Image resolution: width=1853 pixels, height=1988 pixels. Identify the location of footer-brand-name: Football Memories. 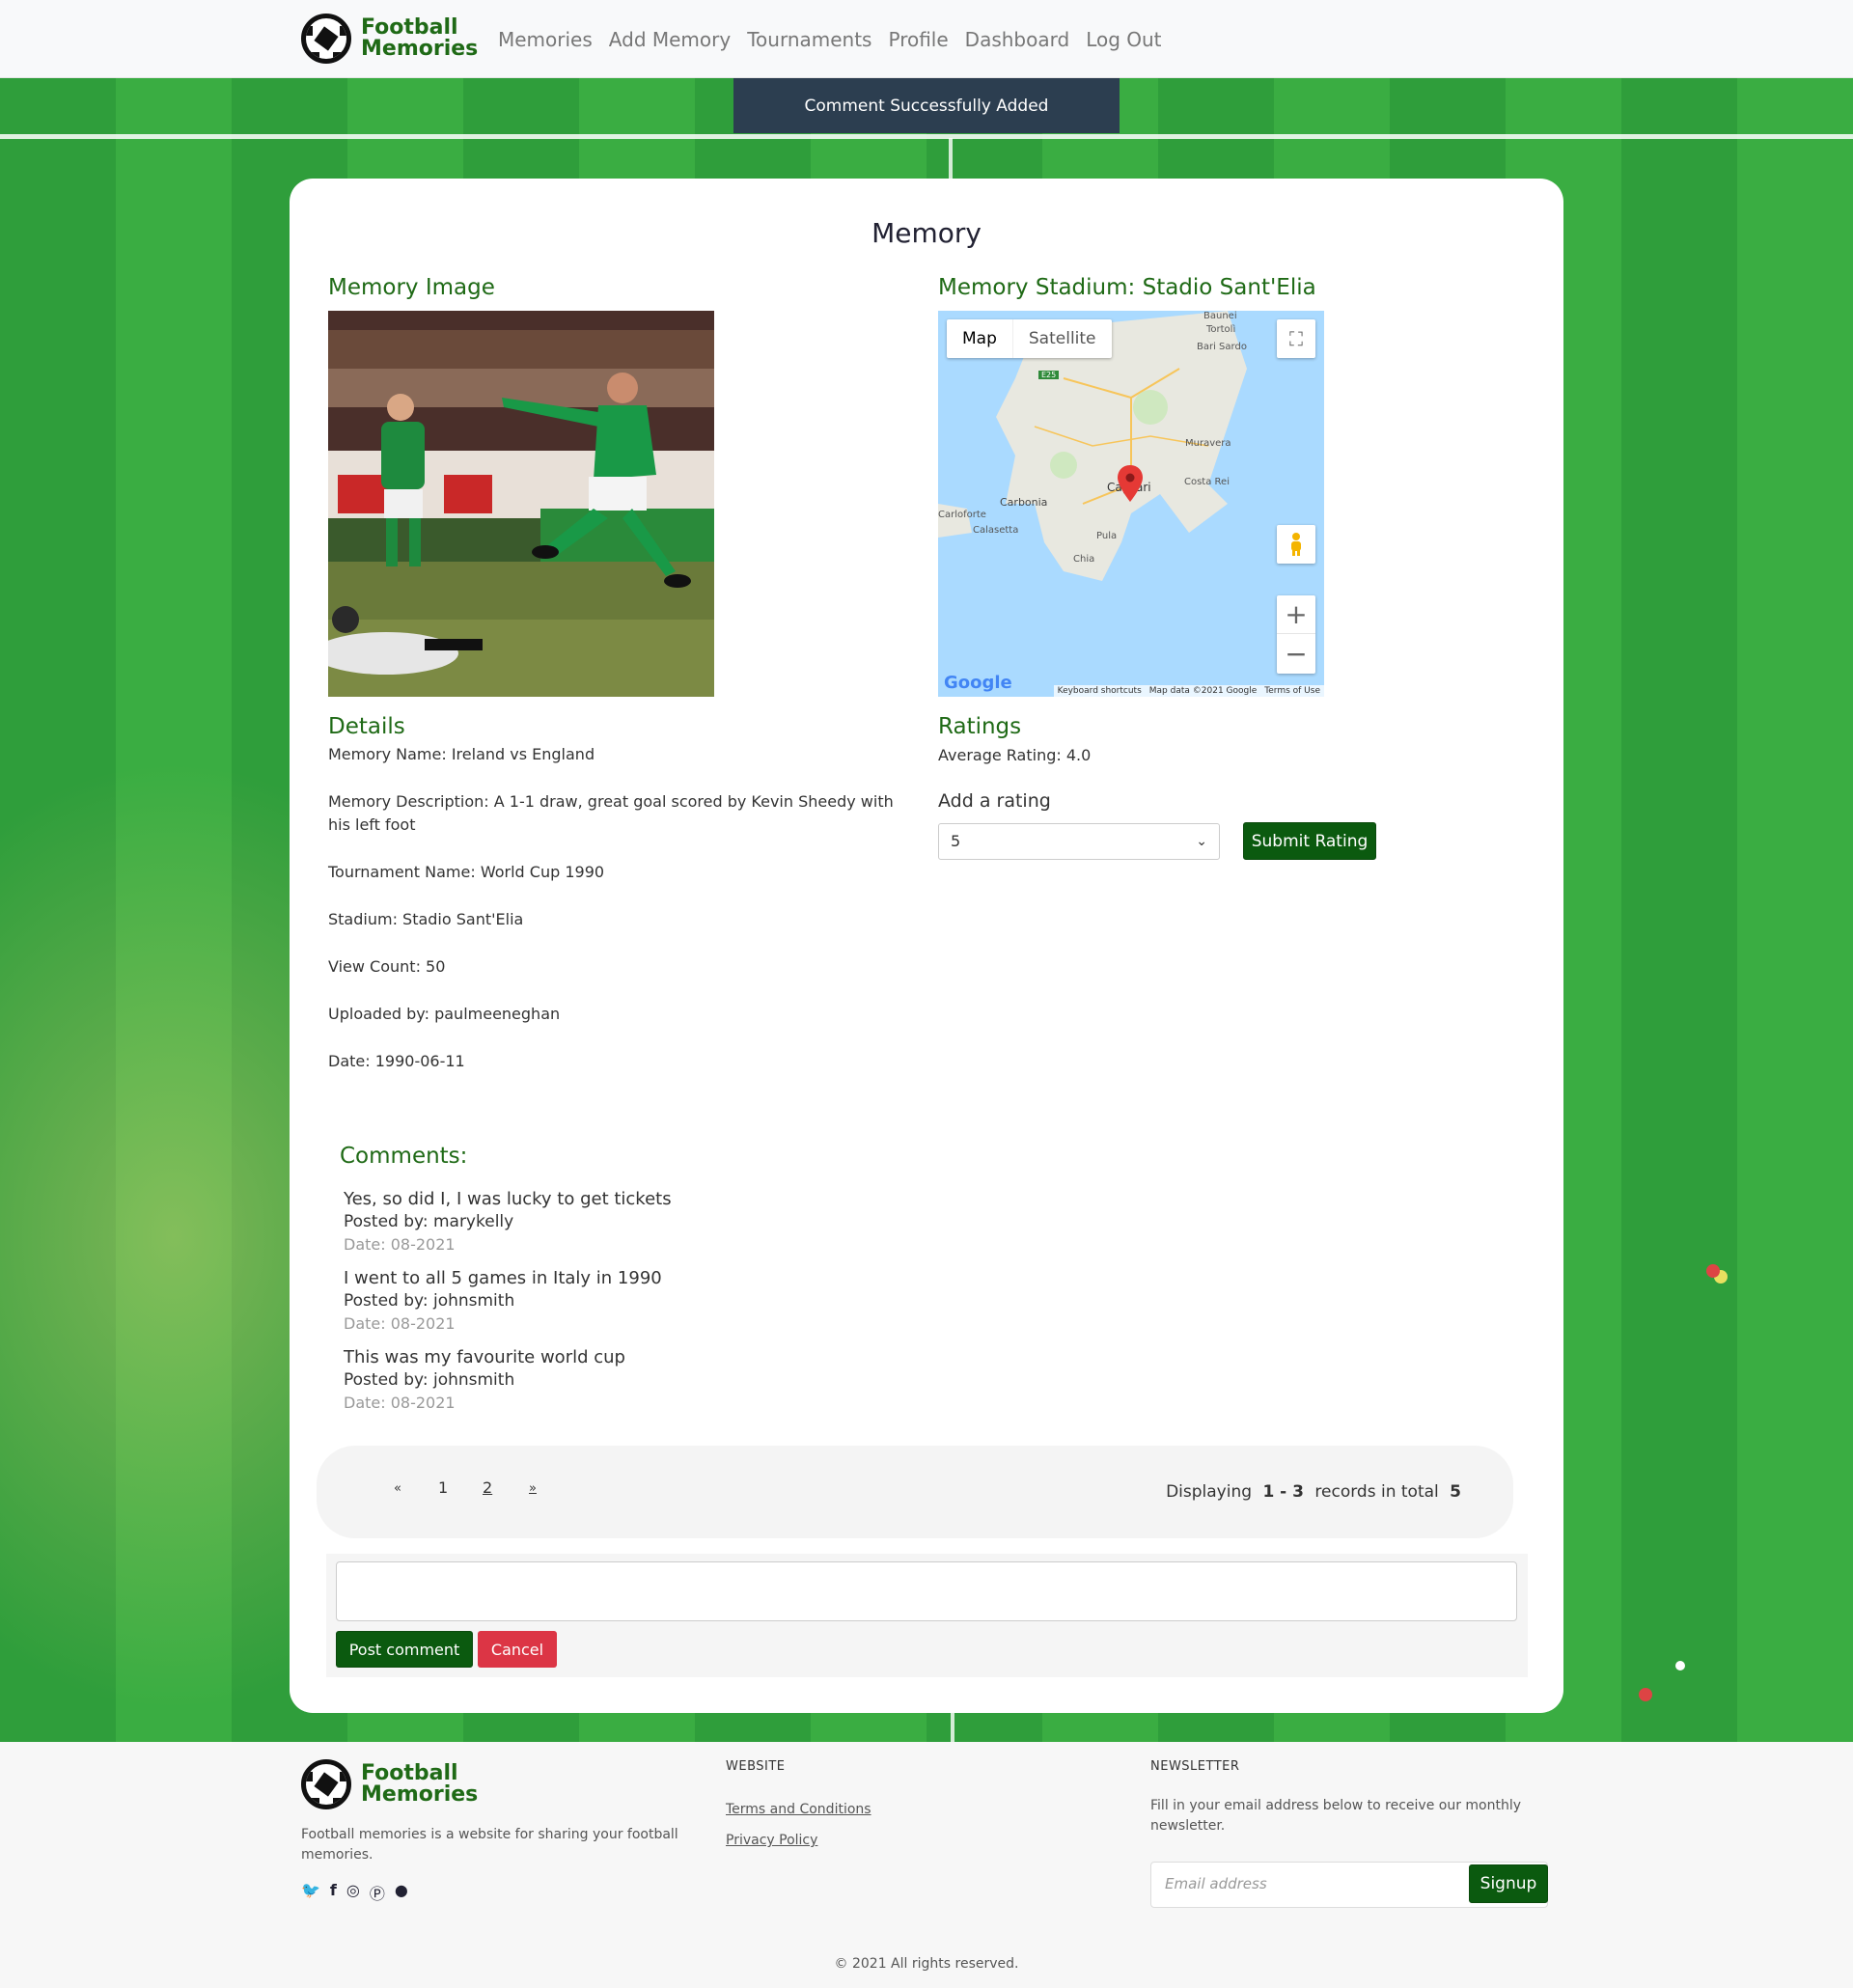
(419, 1784).